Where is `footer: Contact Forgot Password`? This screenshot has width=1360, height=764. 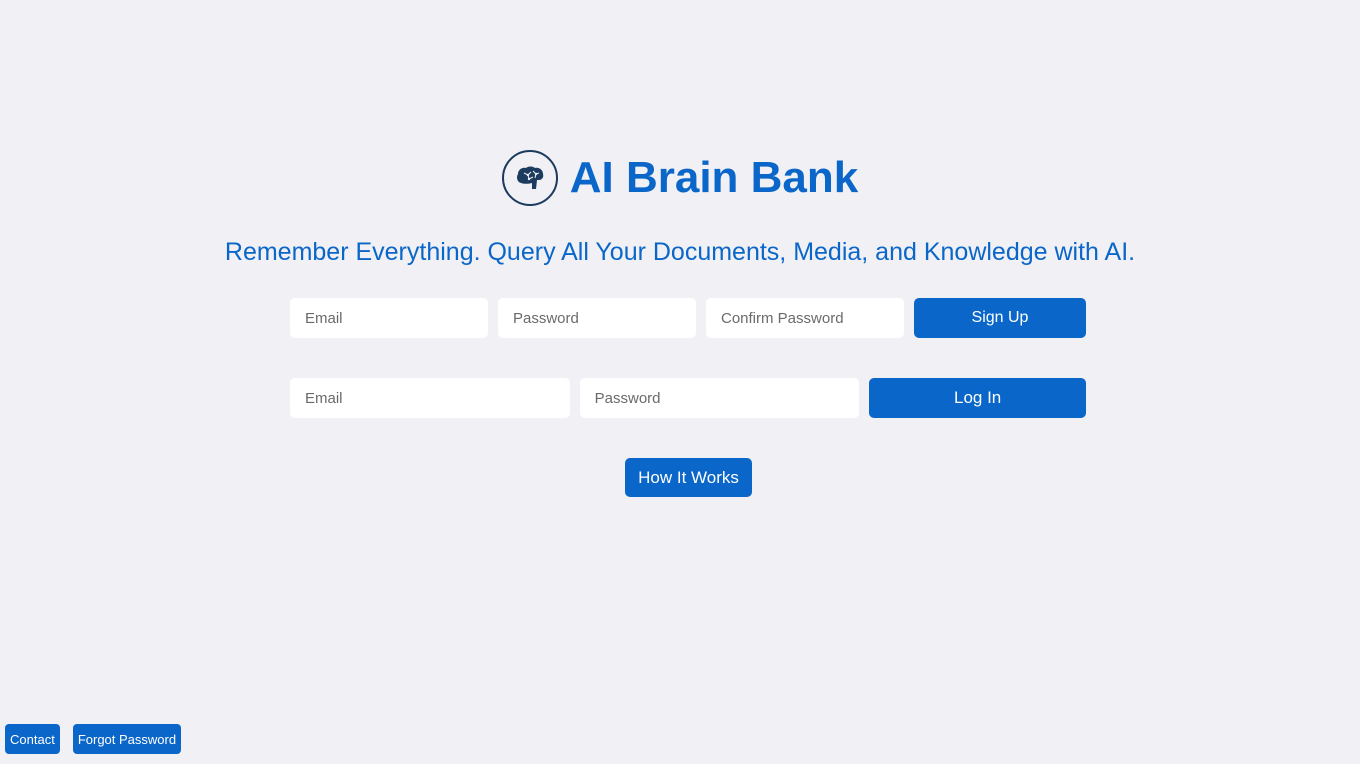 footer: Contact Forgot Password is located at coordinates (93, 739).